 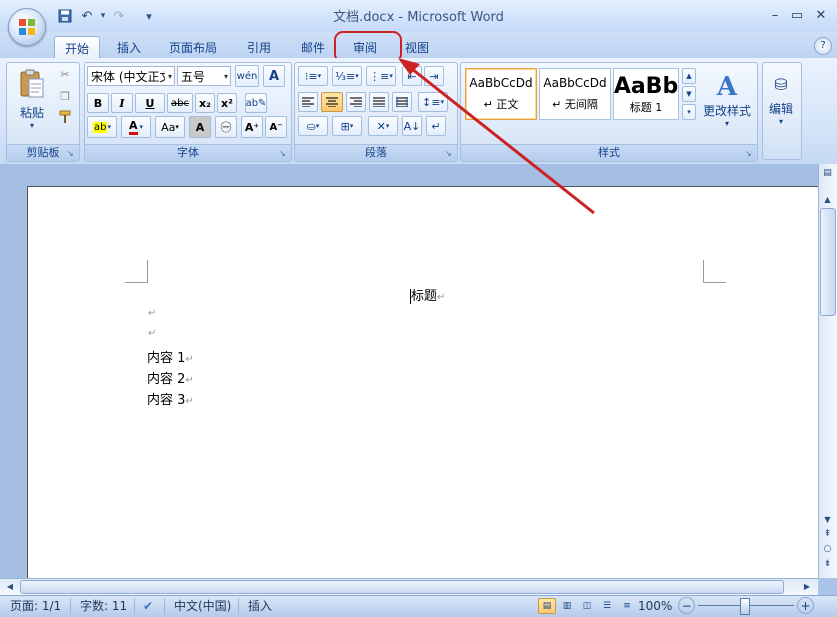 What do you see at coordinates (205, 103) in the screenshot?
I see `subscript-button: x₂` at bounding box center [205, 103].